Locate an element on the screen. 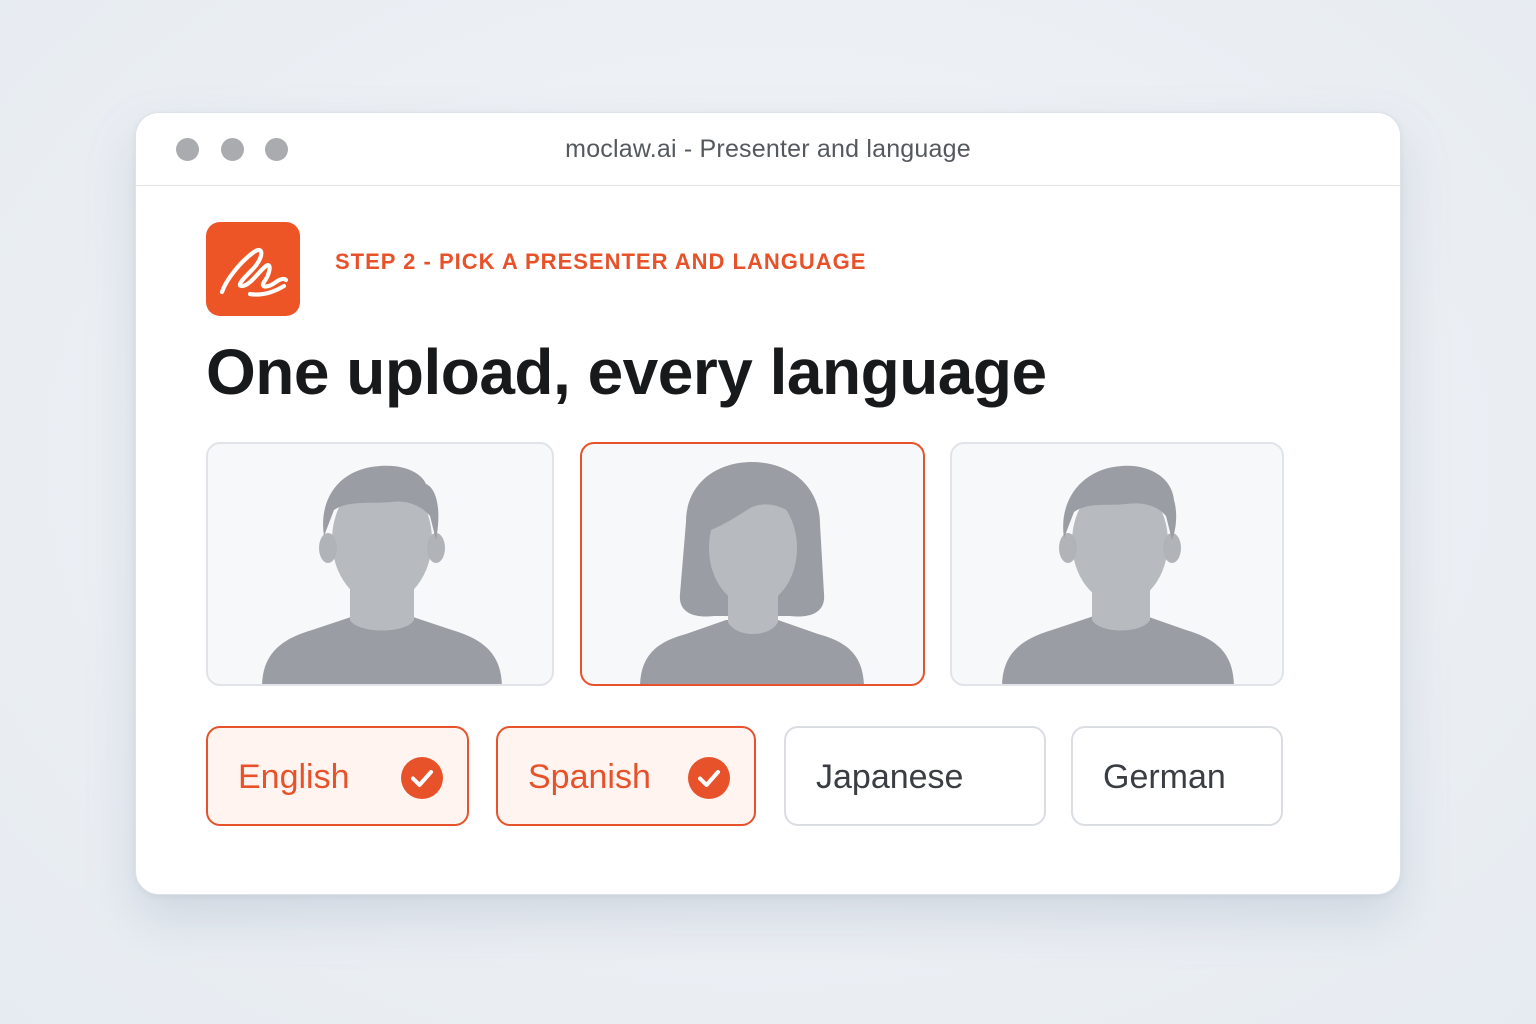 Image resolution: width=1536 pixels, height=1024 pixels. window-titlebar: moclaw.ai - Presenter and language is located at coordinates (768, 149).